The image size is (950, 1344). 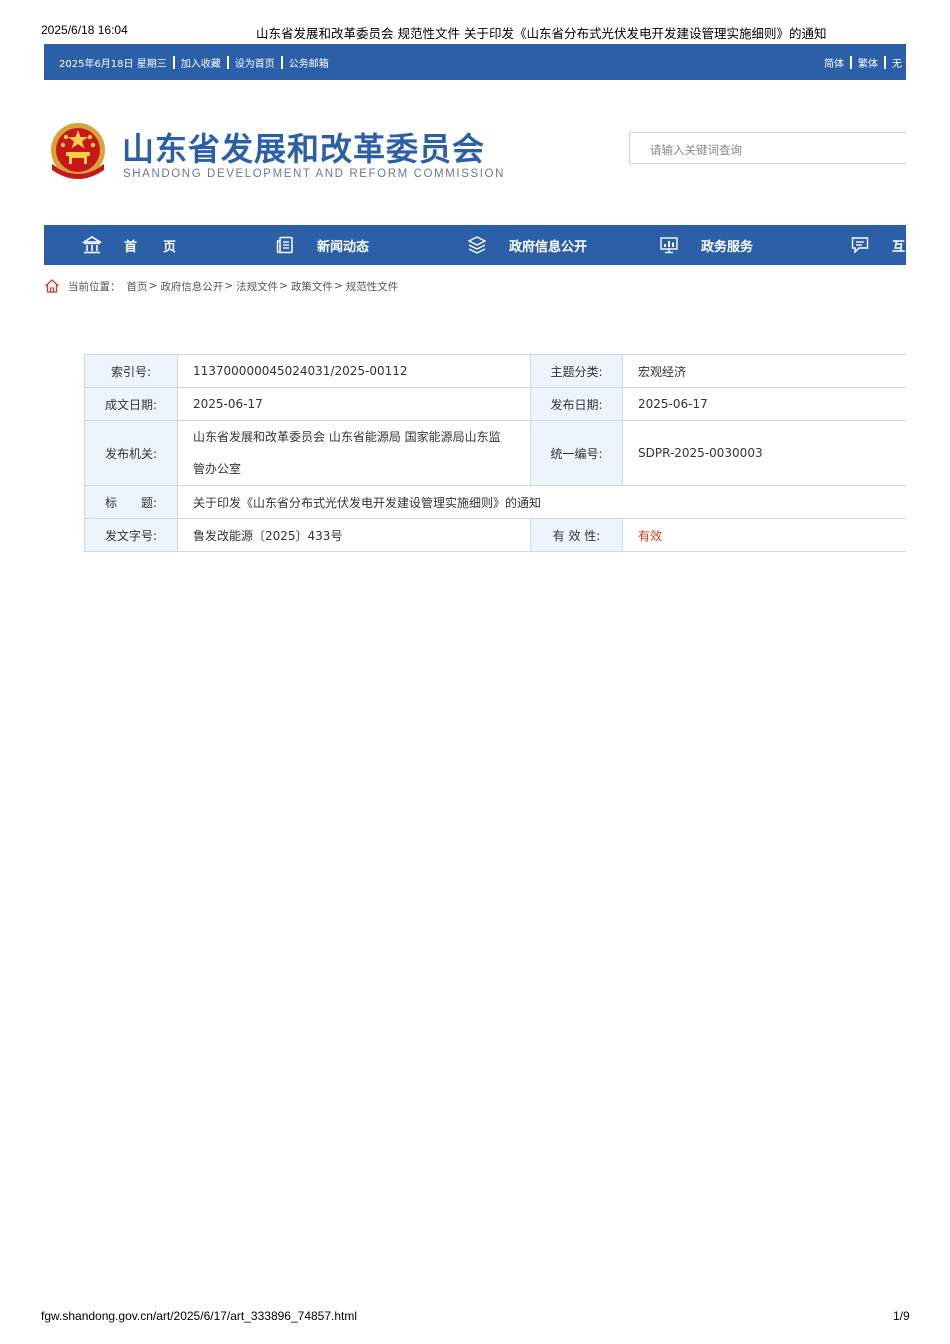 I want to click on breadcrumb-gov-info-link: 政府信息公开, so click(x=191, y=286).